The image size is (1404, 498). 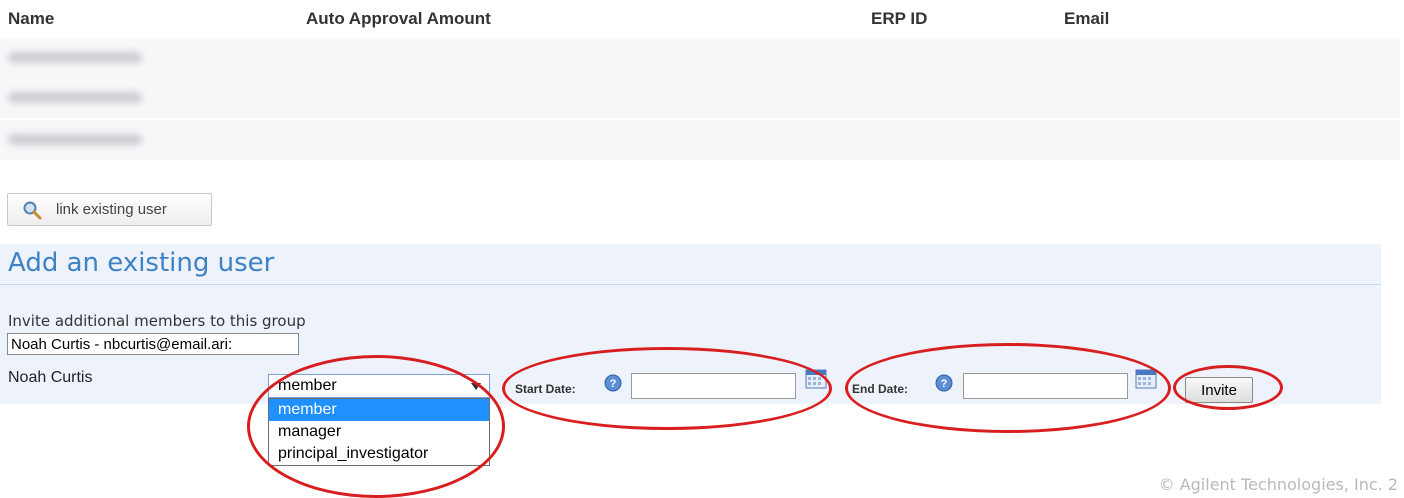 What do you see at coordinates (690, 284) in the screenshot?
I see `divider` at bounding box center [690, 284].